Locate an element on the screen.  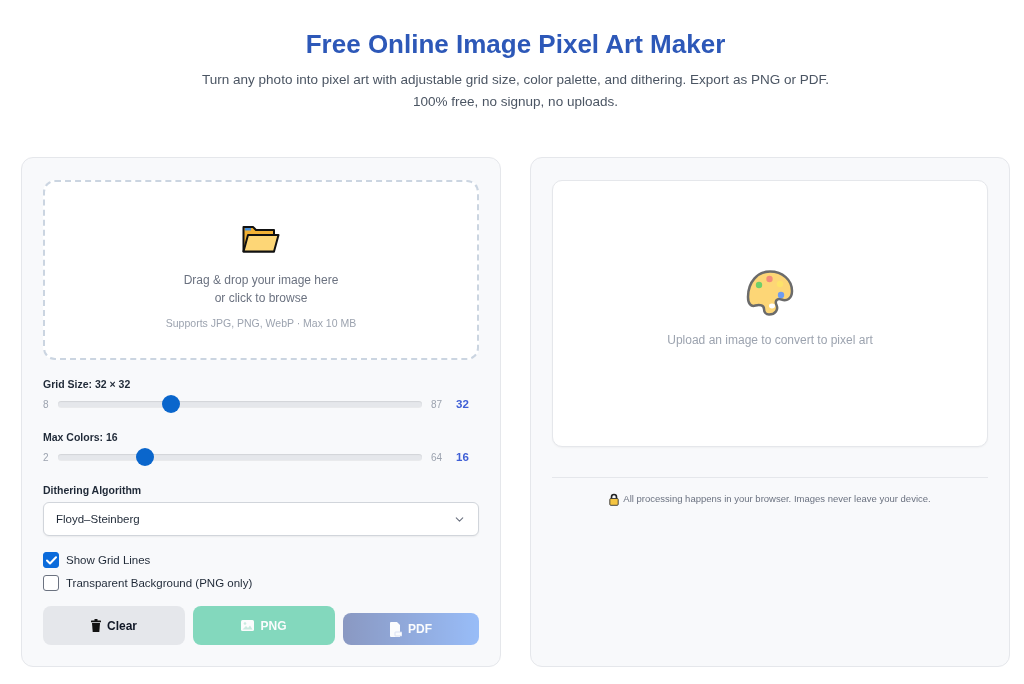
privacy-note: All processing happens in your browser. Images never leave your device. is located at coordinates (777, 499).